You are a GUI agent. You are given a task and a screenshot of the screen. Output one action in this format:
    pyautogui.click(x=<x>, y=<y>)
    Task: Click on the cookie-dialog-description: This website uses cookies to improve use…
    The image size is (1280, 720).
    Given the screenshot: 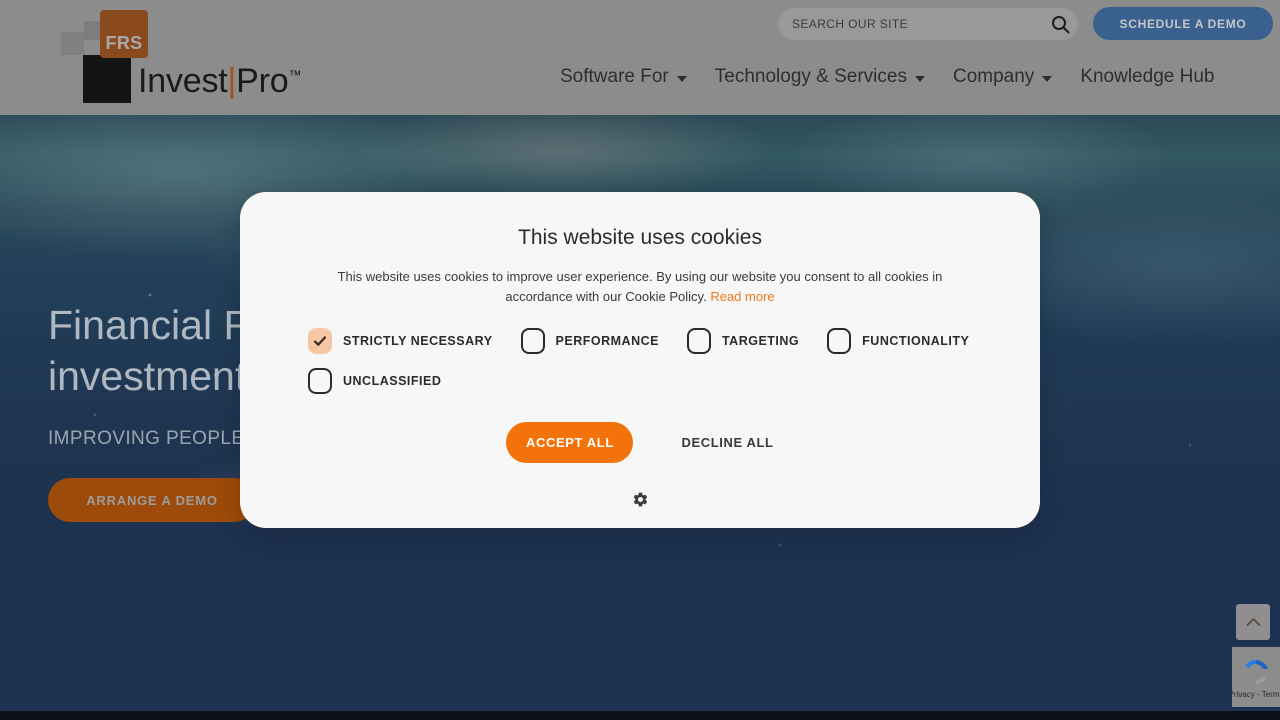 What is the action you would take?
    pyautogui.click(x=640, y=287)
    